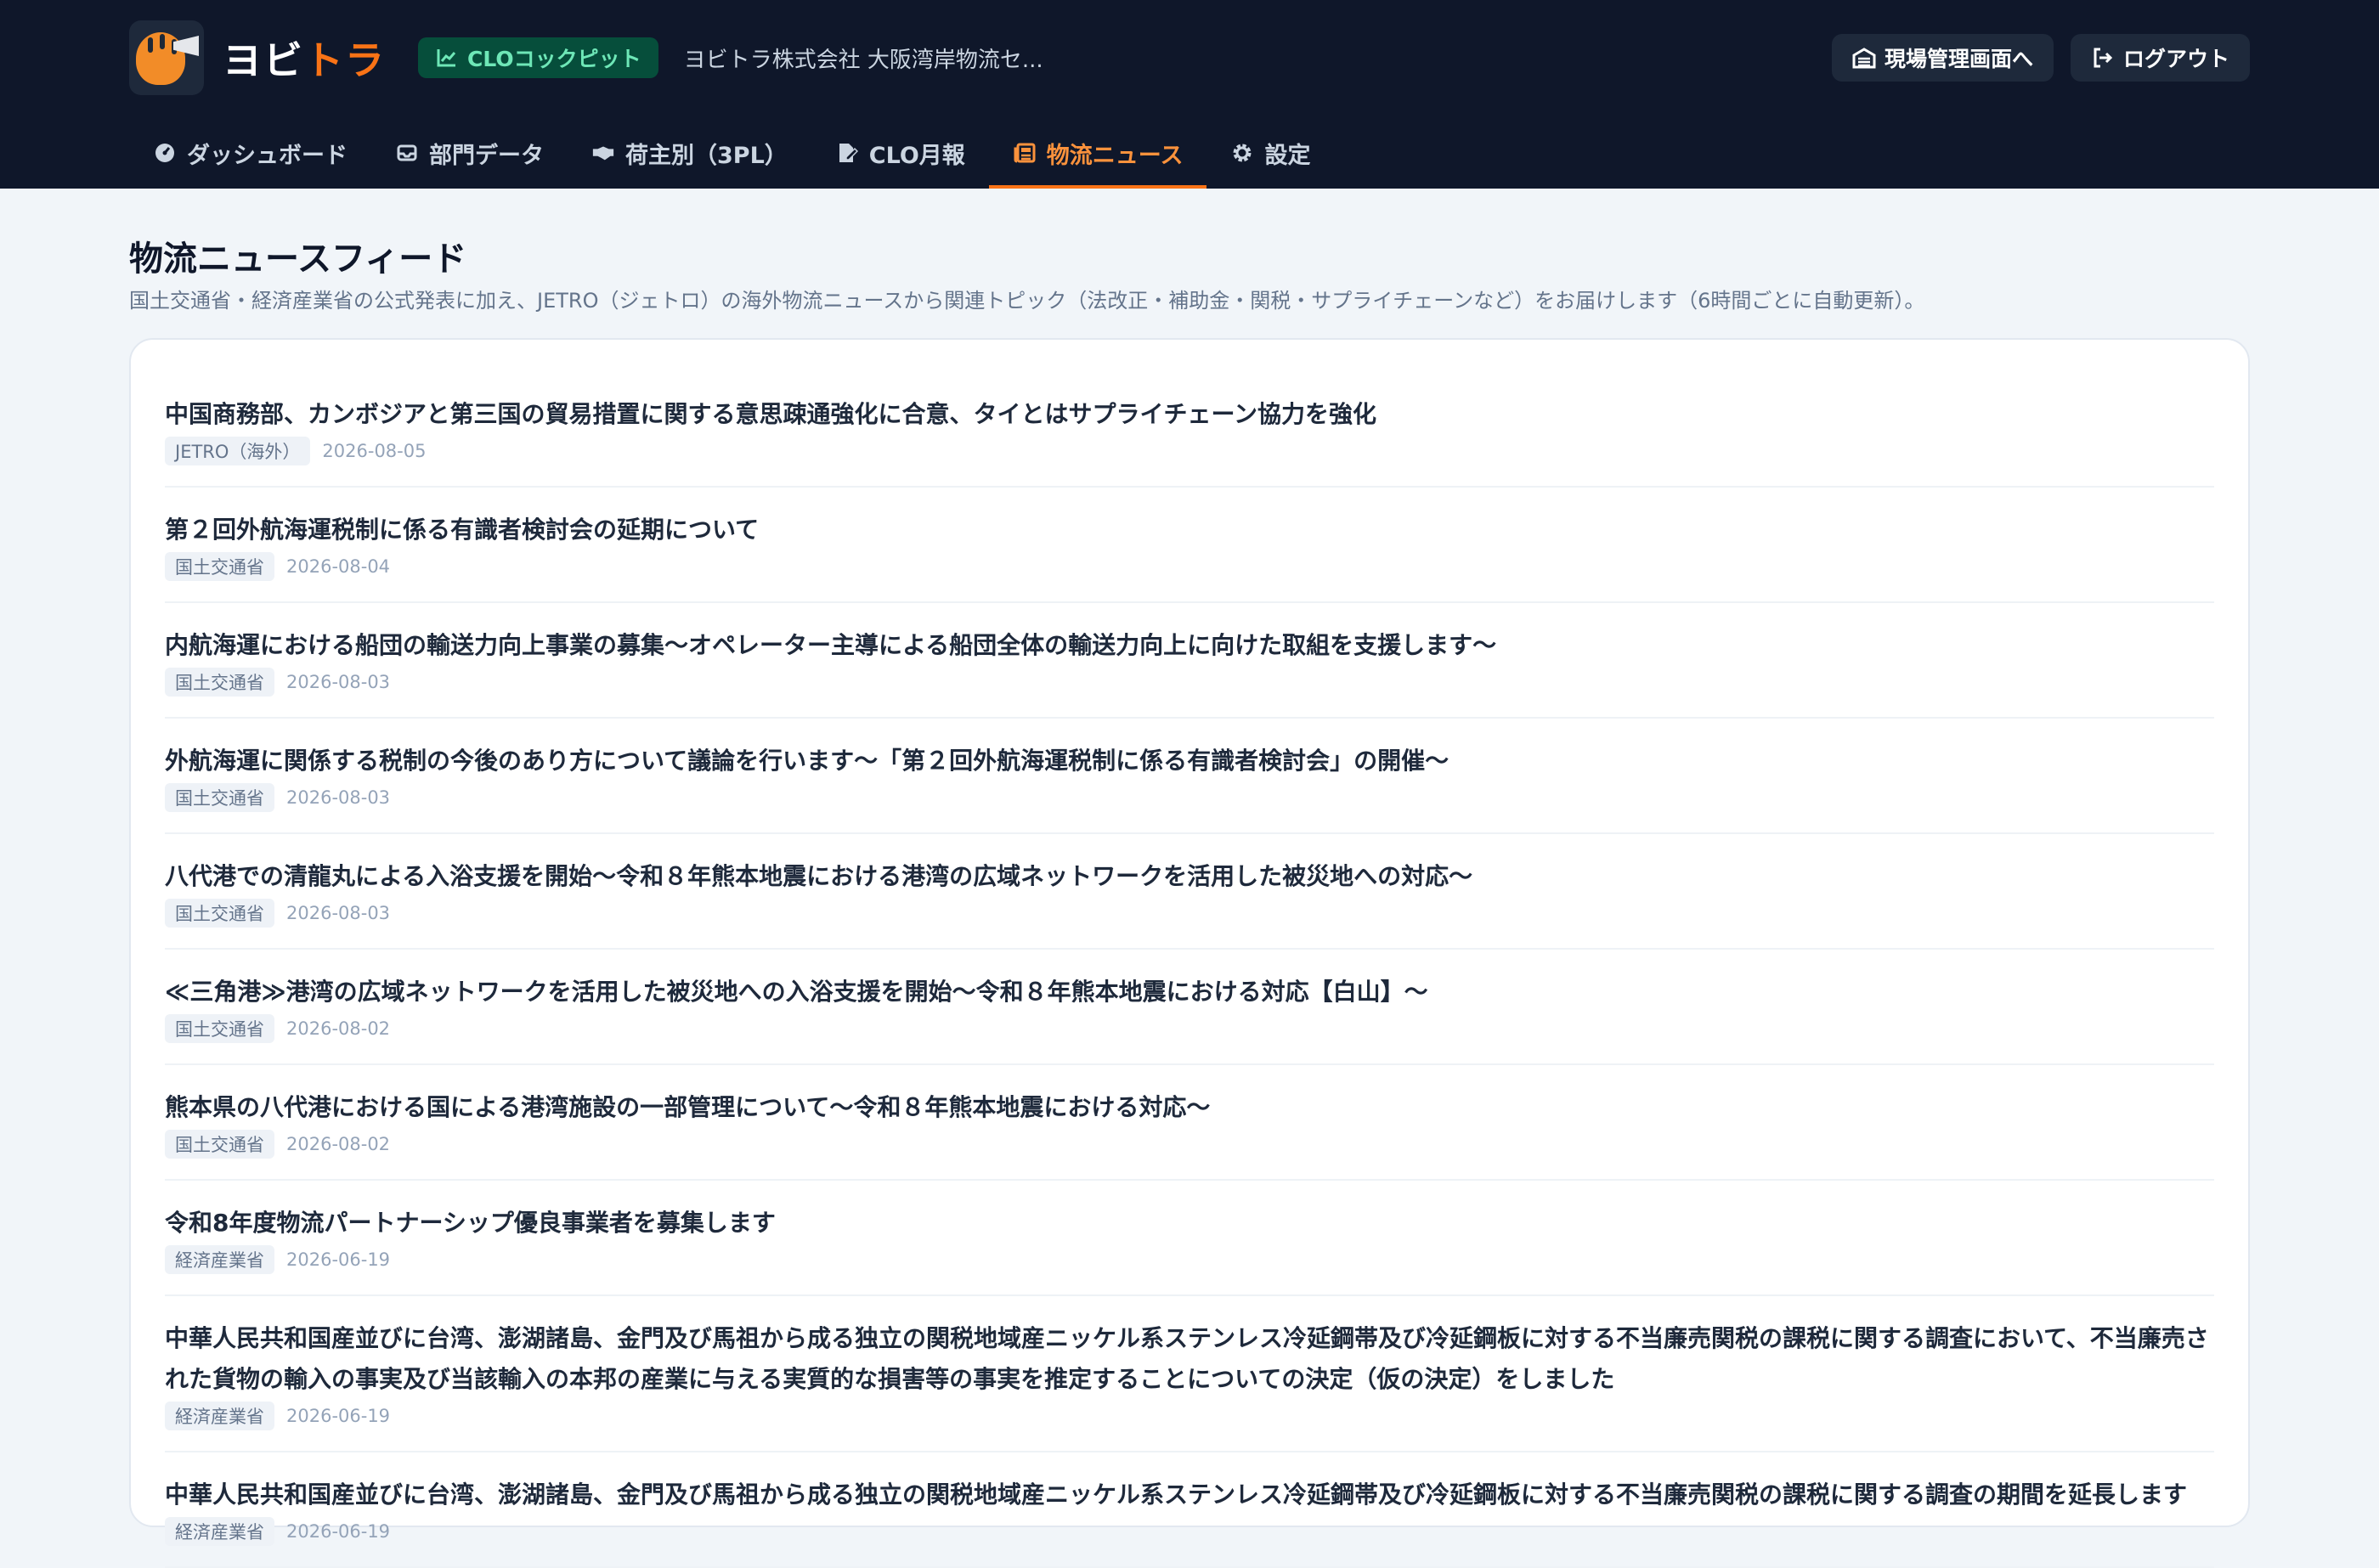 The image size is (2379, 1568). Describe the element at coordinates (706, 156) in the screenshot. I see `tab-shipper-3pl-label: 荷主別（3PL）` at that location.